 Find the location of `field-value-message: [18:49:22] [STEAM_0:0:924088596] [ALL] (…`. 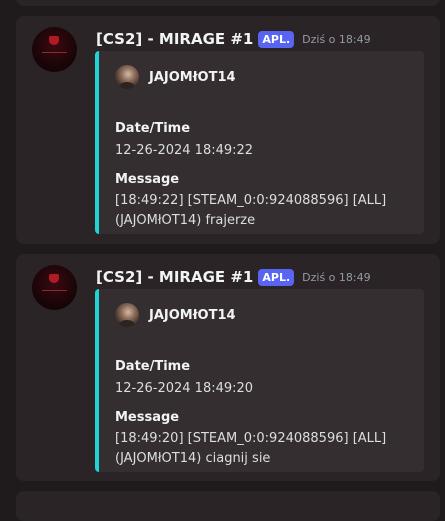

field-value-message: [18:49:22] [STEAM_0:0:924088596] [ALL] (… is located at coordinates (251, 210).